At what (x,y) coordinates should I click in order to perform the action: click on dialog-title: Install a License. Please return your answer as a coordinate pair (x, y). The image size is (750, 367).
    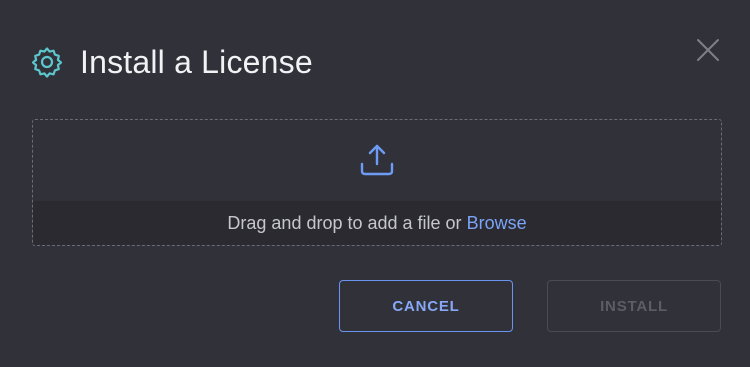
    Looking at the image, I should click on (196, 61).